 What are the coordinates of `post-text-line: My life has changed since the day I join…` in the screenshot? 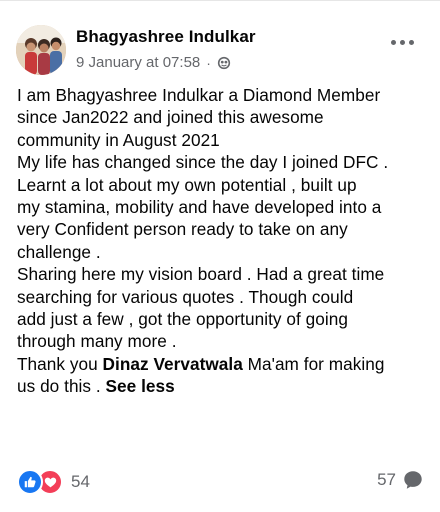 It's located at (203, 162).